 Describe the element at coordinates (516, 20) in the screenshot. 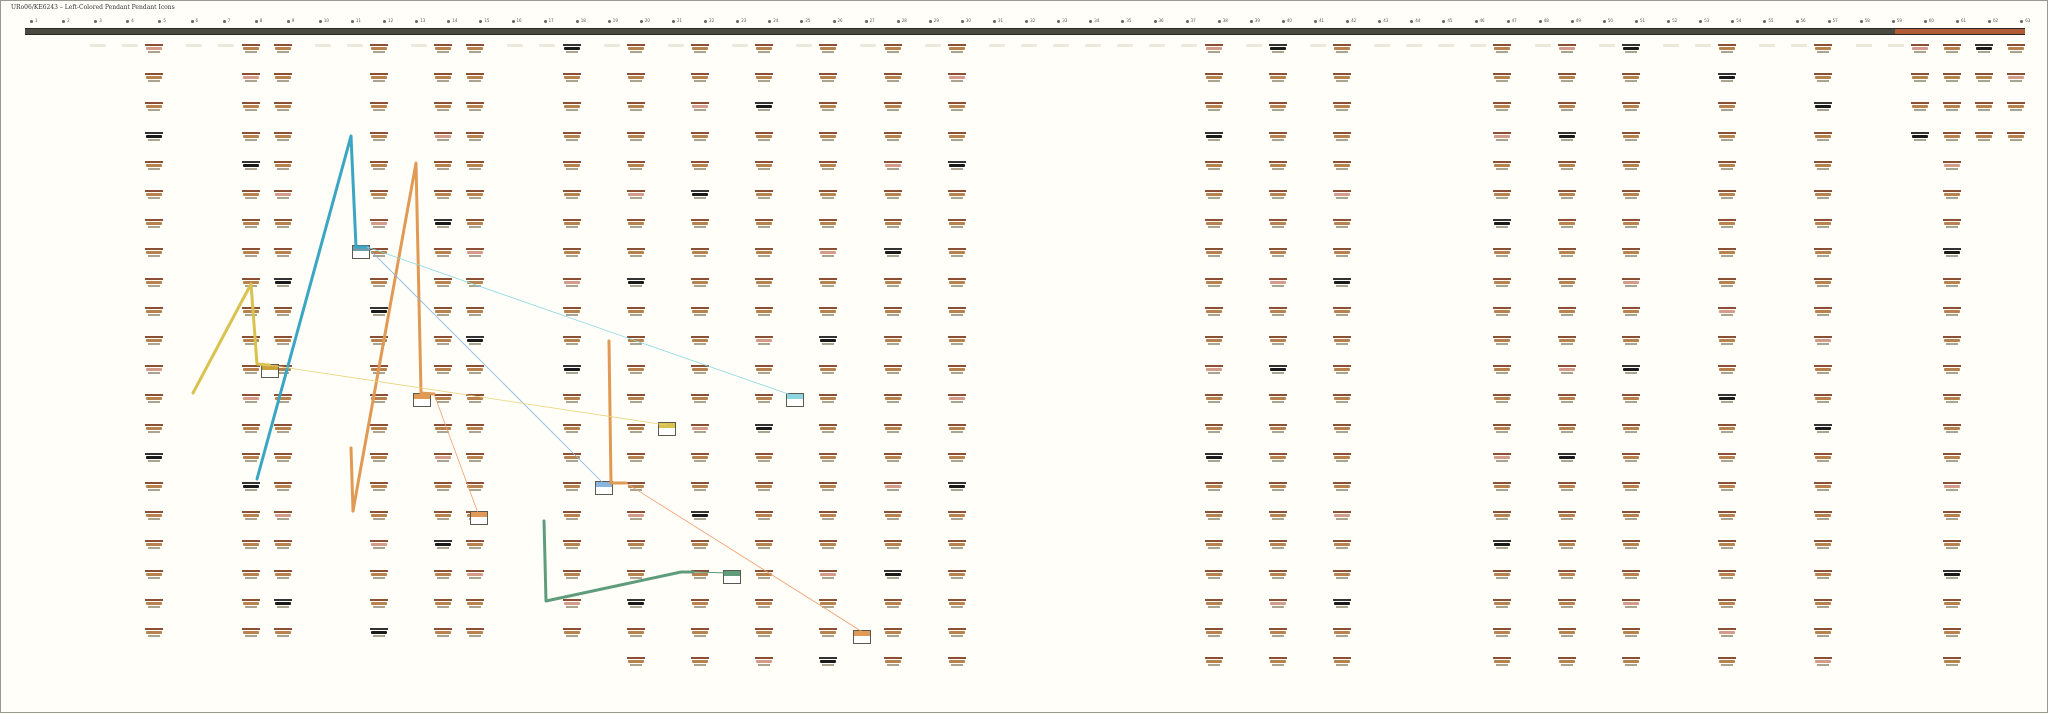

I see `column-header: 16` at that location.